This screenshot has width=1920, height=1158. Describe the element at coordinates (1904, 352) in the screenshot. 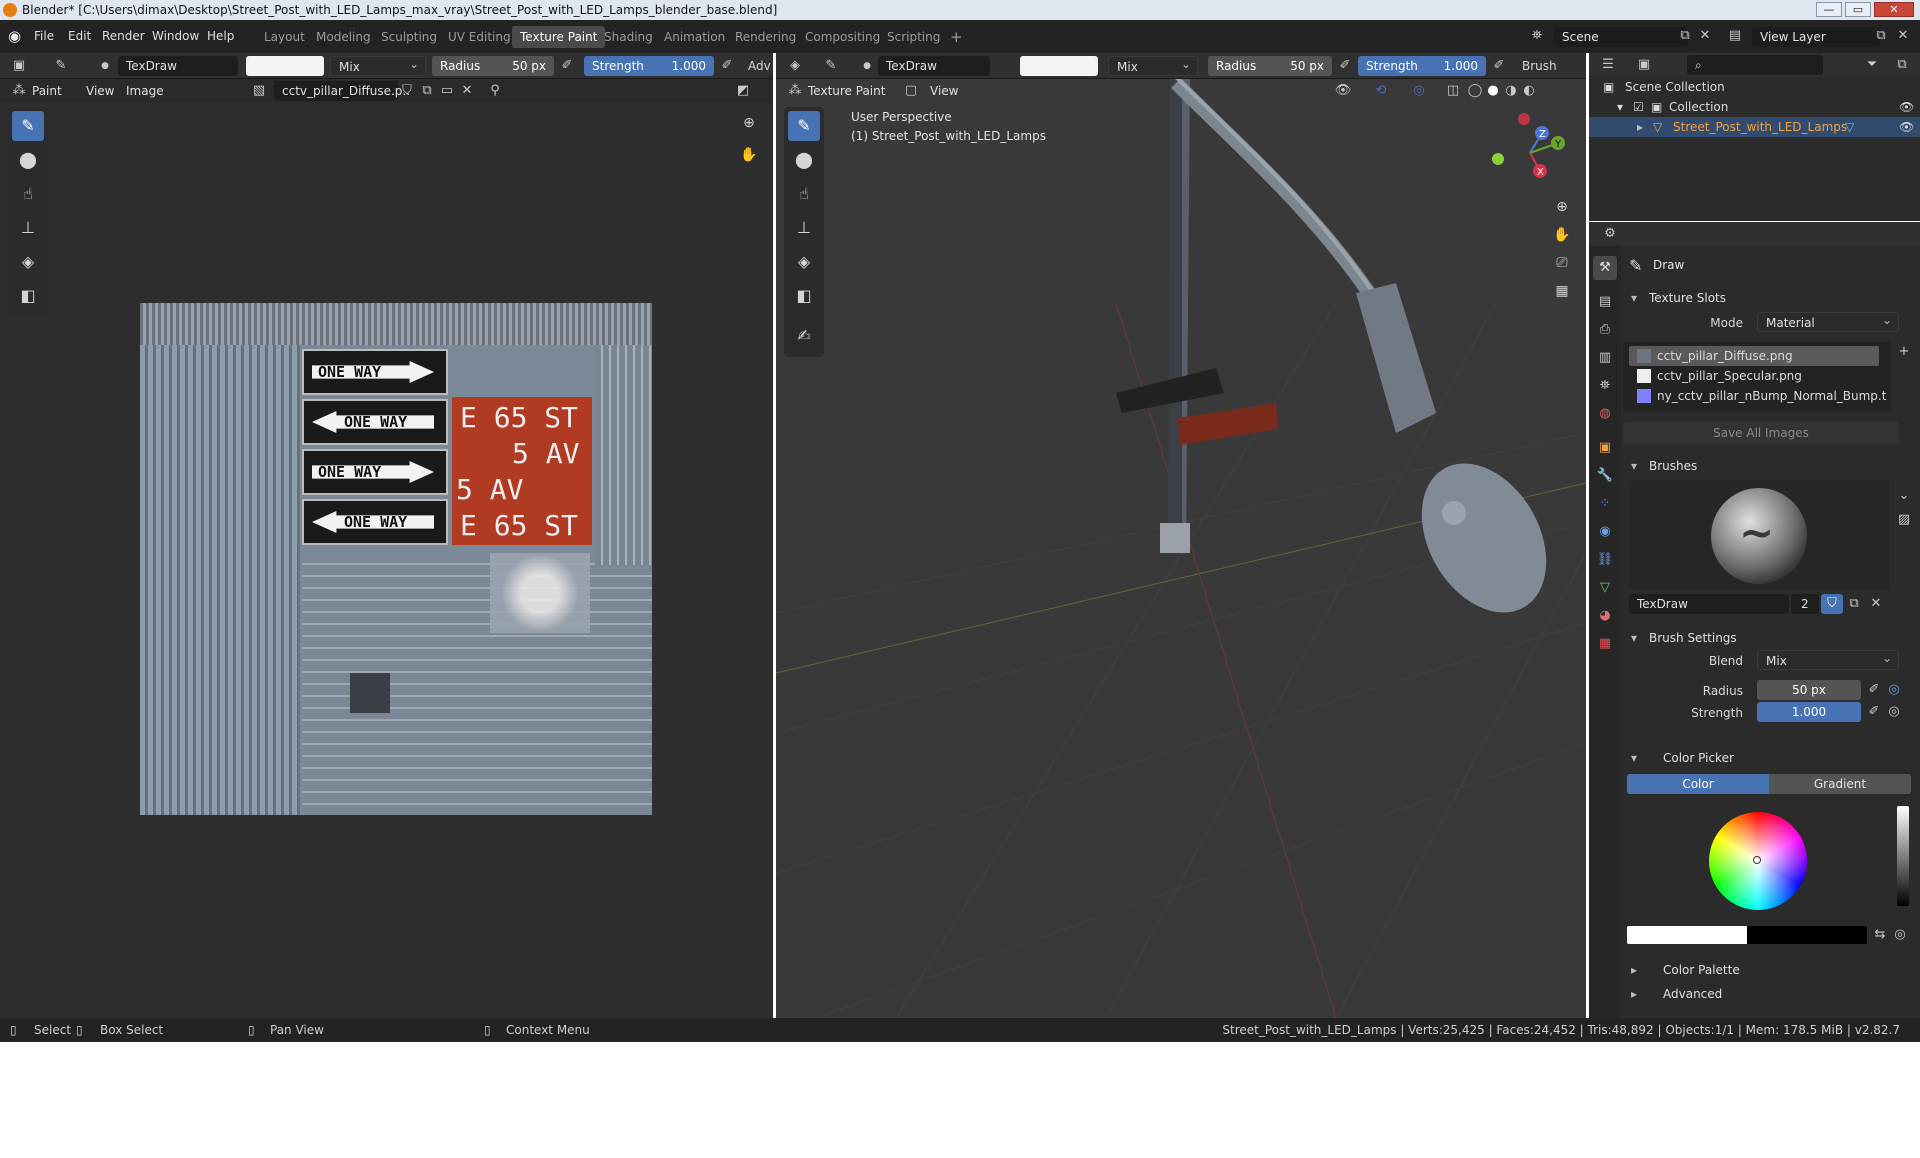

I see `add-texture-slot-icon: +` at that location.